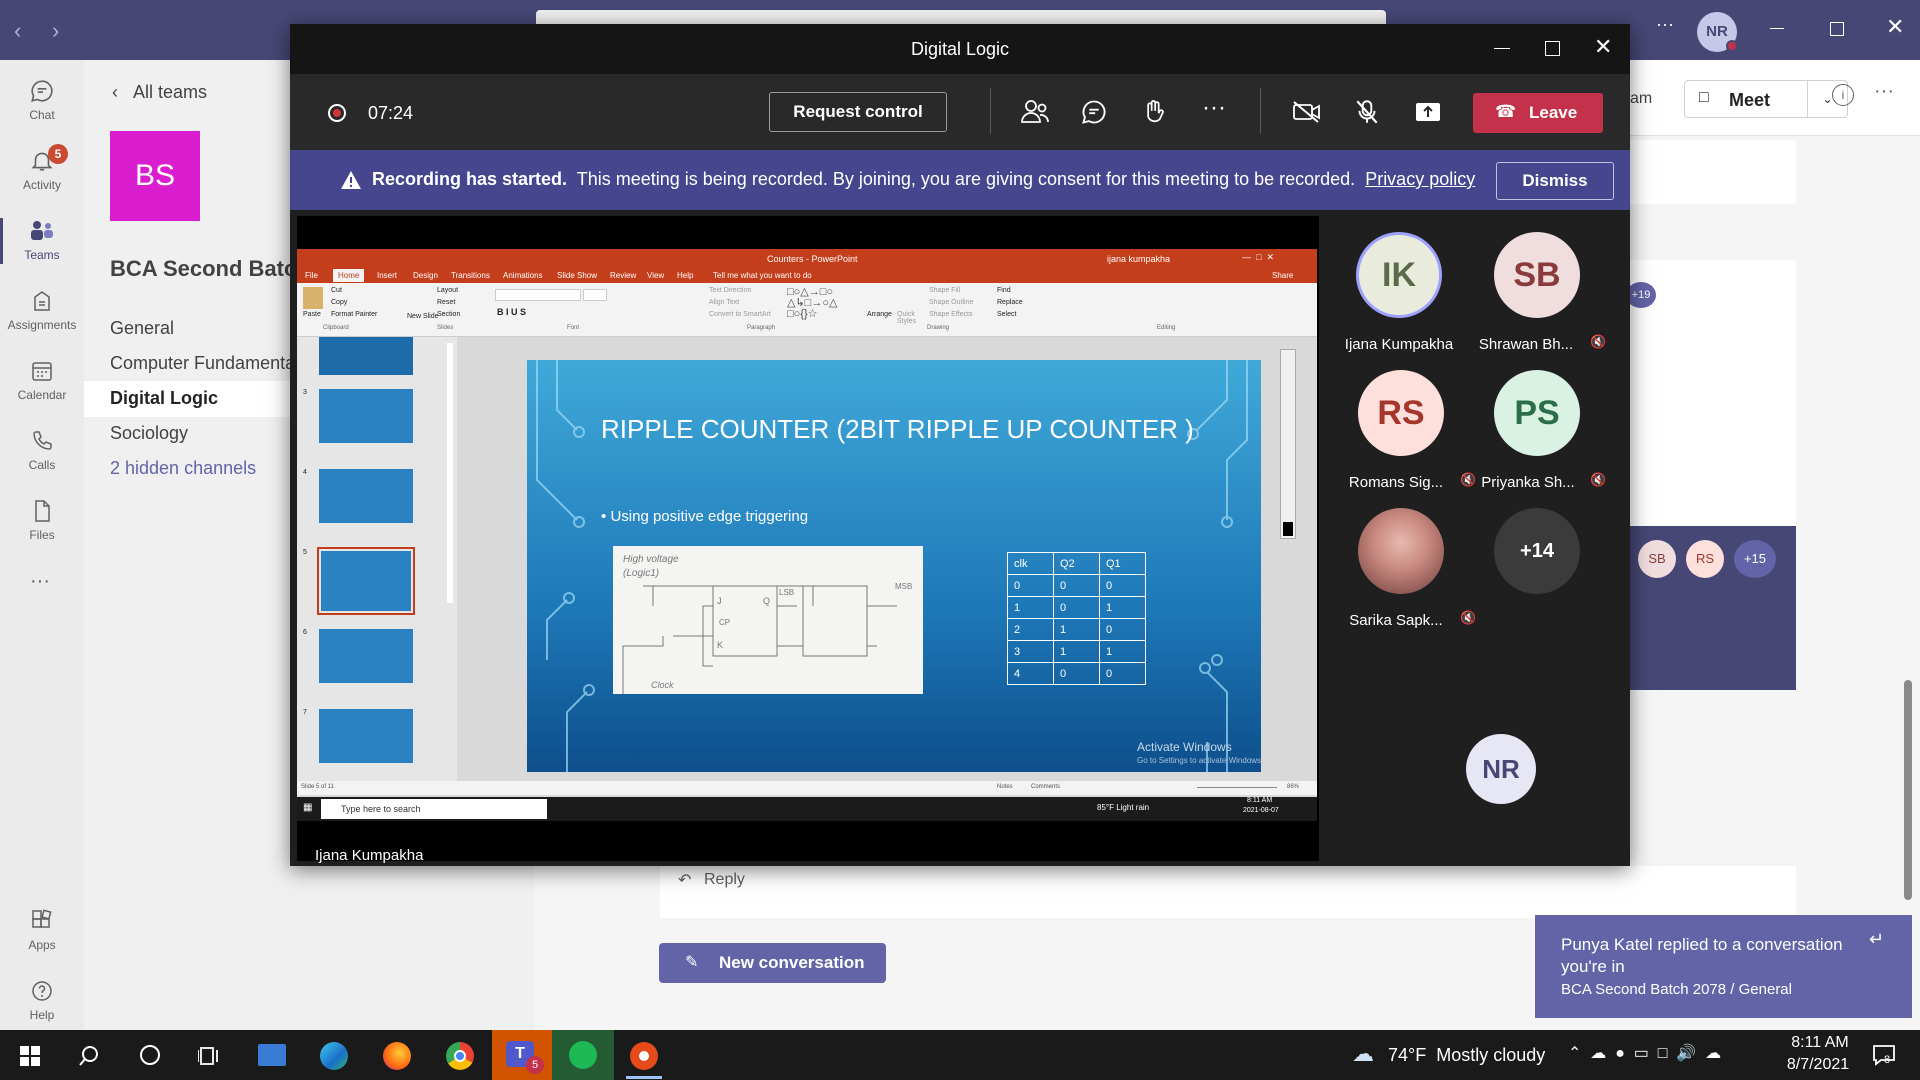 This screenshot has width=1920, height=1080. Describe the element at coordinates (30, 1056) in the screenshot. I see `windows-start-icon` at that location.